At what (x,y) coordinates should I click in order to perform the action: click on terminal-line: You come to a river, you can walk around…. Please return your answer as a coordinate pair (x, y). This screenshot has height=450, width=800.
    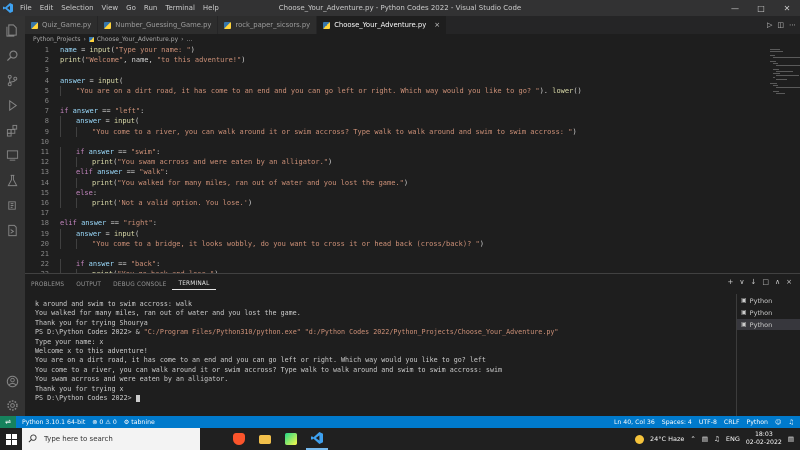
    Looking at the image, I should click on (269, 369).